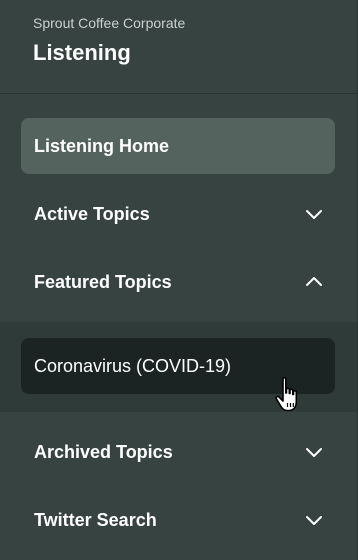 This screenshot has width=358, height=560. I want to click on sidebar-item-twitter-search: Twitter Search, so click(178, 520).